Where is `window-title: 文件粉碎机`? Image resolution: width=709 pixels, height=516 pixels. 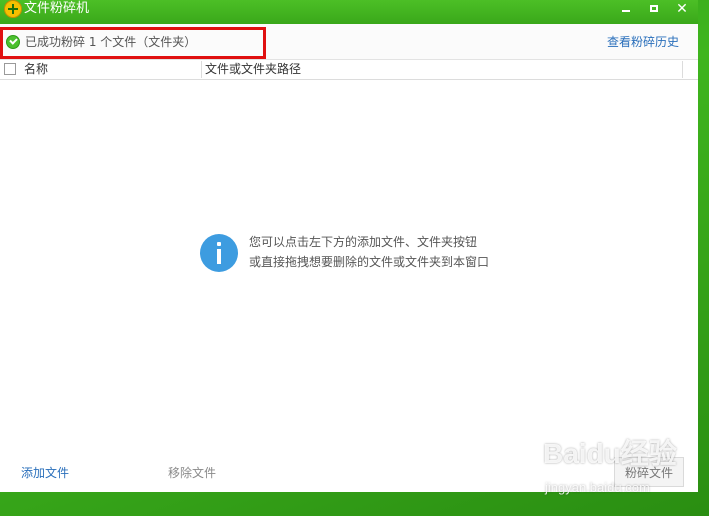
window-title: 文件粉碎机 is located at coordinates (57, 8).